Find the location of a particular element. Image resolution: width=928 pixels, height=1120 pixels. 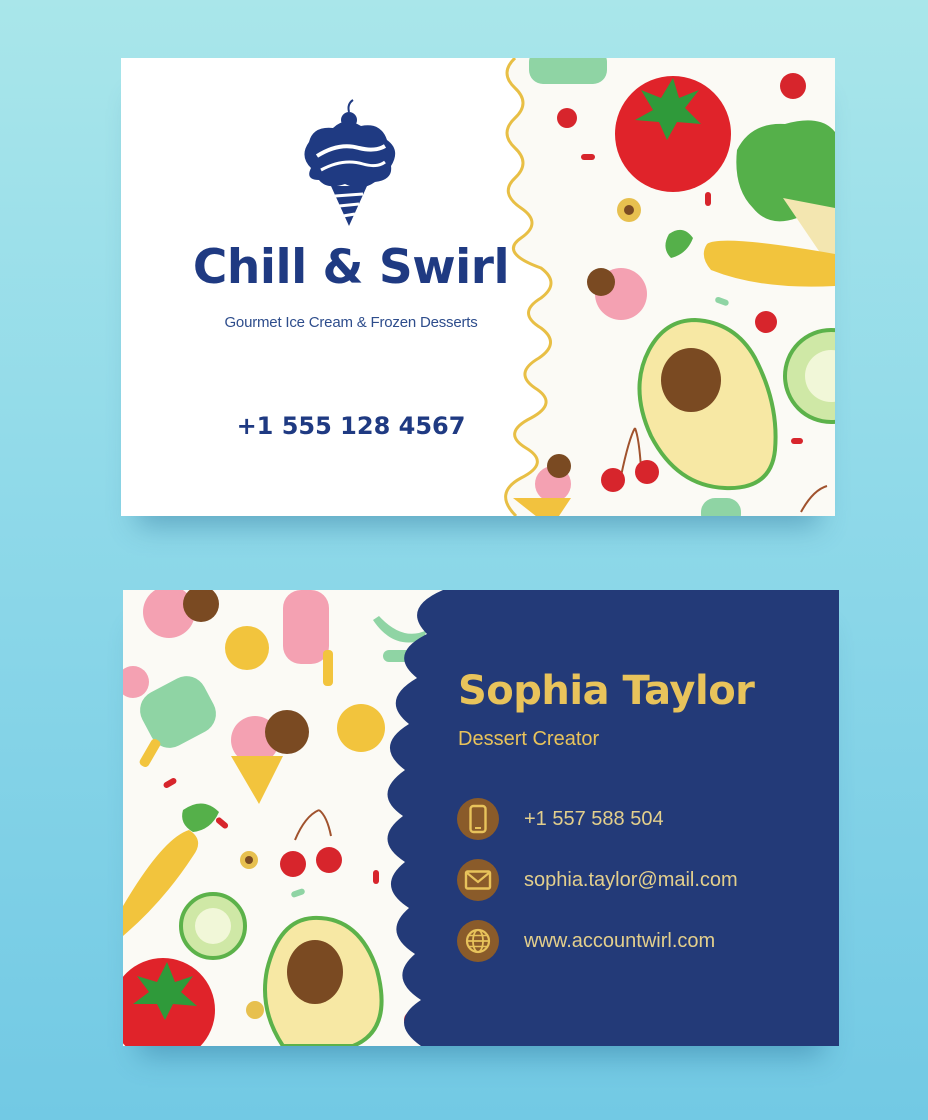

ice-cream-cone-icon is located at coordinates (350, 162).